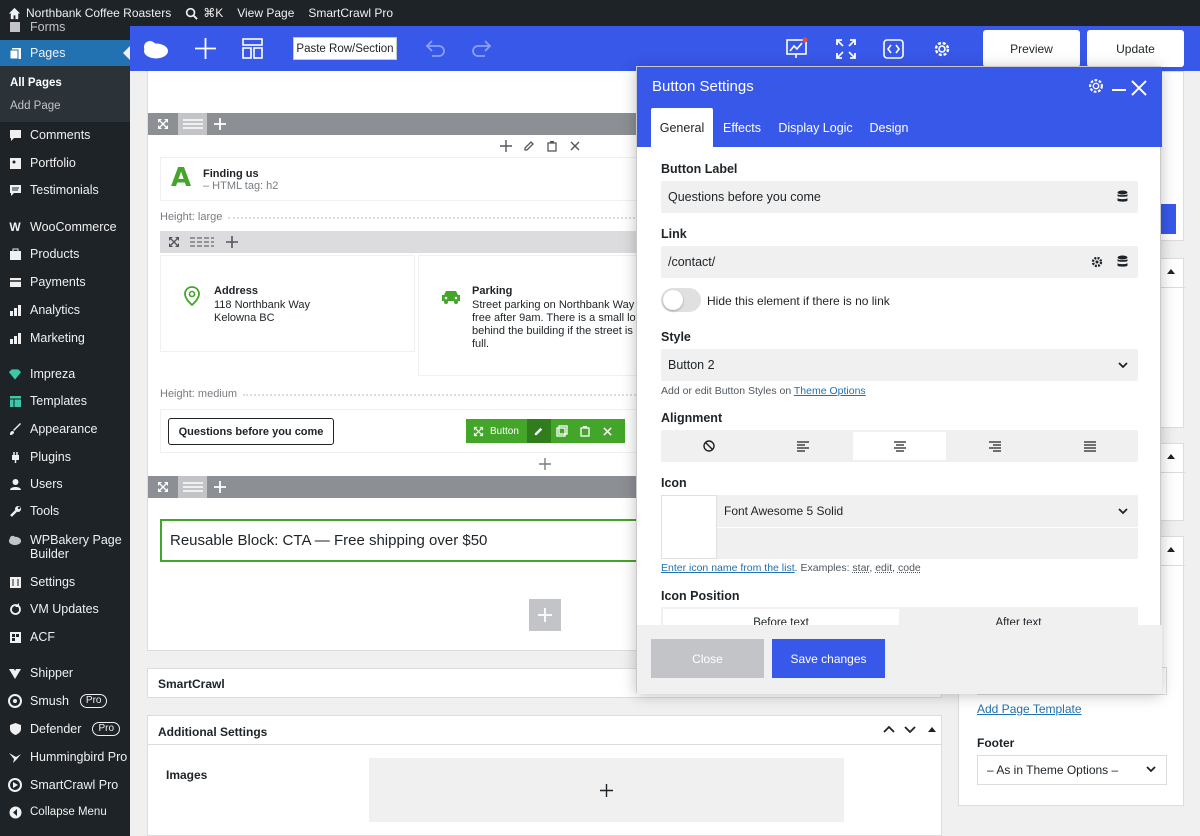  I want to click on sidebar-item-marketing: Marketing, so click(65, 338).